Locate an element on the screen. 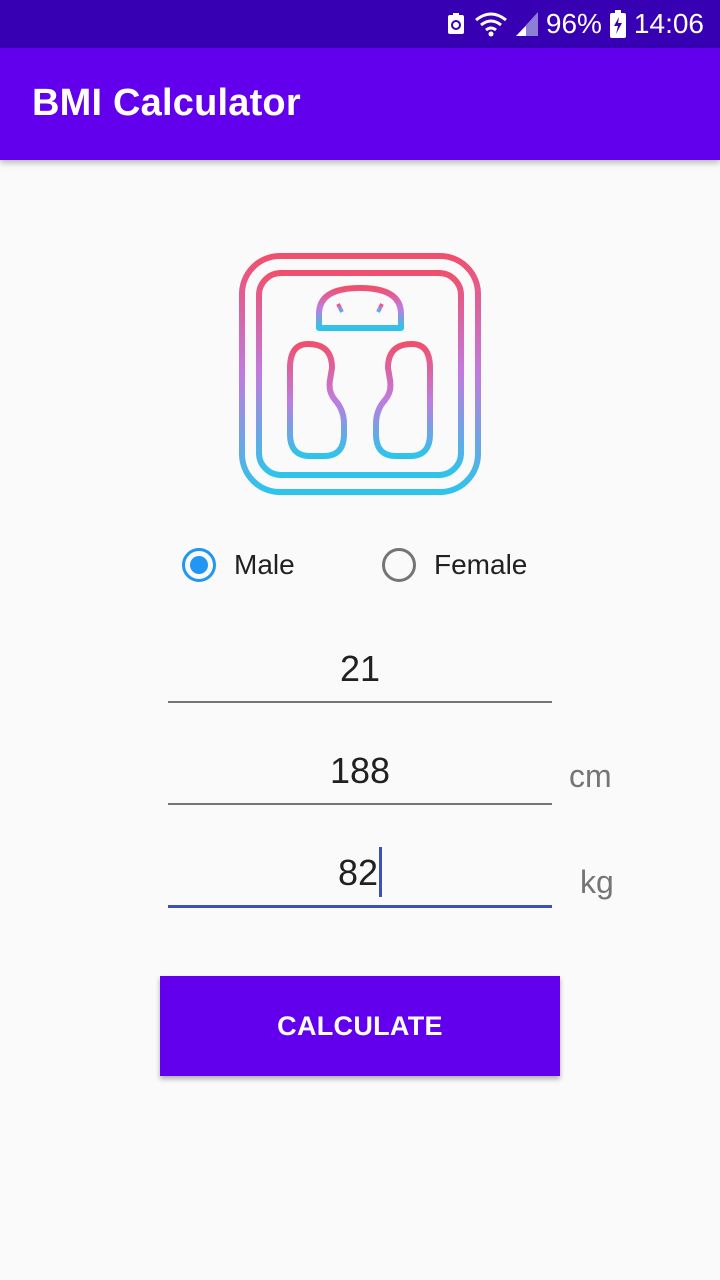 Image resolution: width=720 pixels, height=1280 pixels. age-value: 21 is located at coordinates (360, 668).